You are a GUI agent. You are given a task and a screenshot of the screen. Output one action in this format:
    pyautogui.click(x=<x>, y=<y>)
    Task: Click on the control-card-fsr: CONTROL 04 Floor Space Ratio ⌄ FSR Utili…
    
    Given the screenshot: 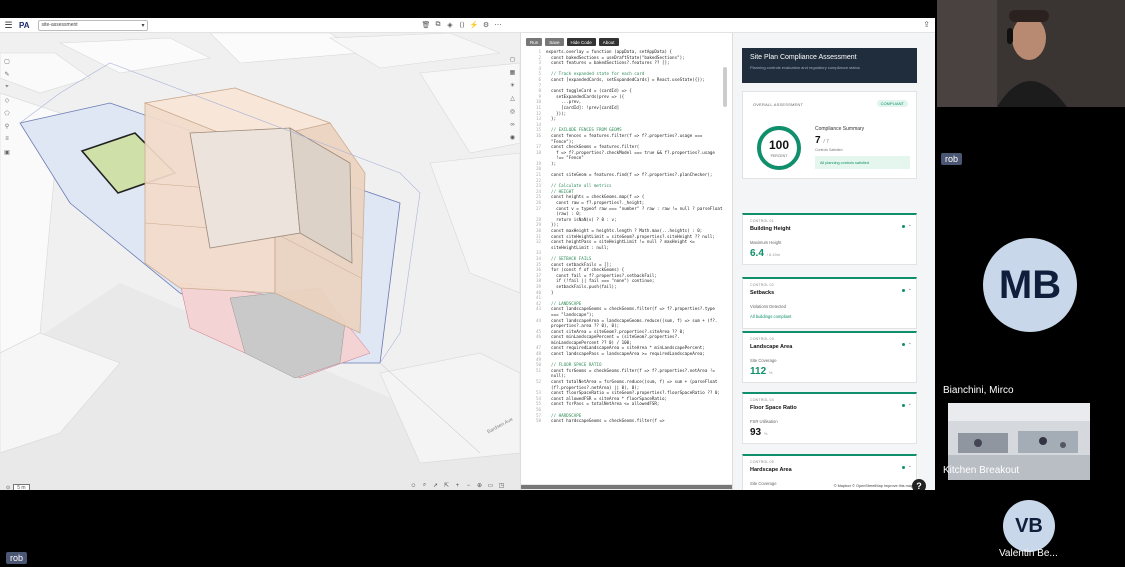 What is the action you would take?
    pyautogui.click(x=829, y=418)
    